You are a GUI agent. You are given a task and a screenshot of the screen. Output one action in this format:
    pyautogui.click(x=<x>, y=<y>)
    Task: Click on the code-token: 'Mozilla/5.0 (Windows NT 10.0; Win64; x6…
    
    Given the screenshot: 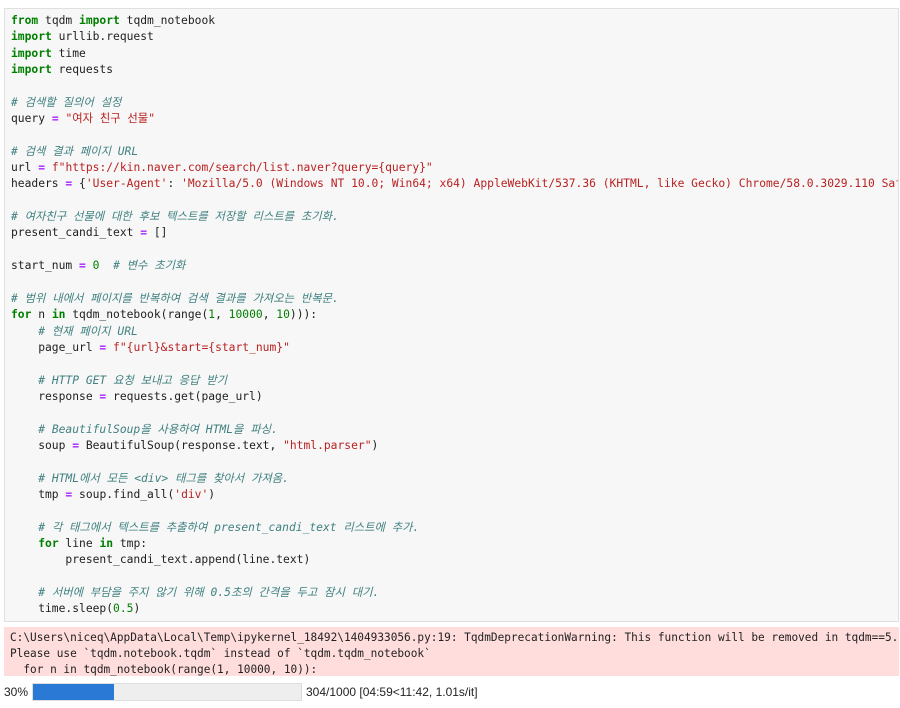 What is the action you would take?
    pyautogui.click(x=539, y=184)
    